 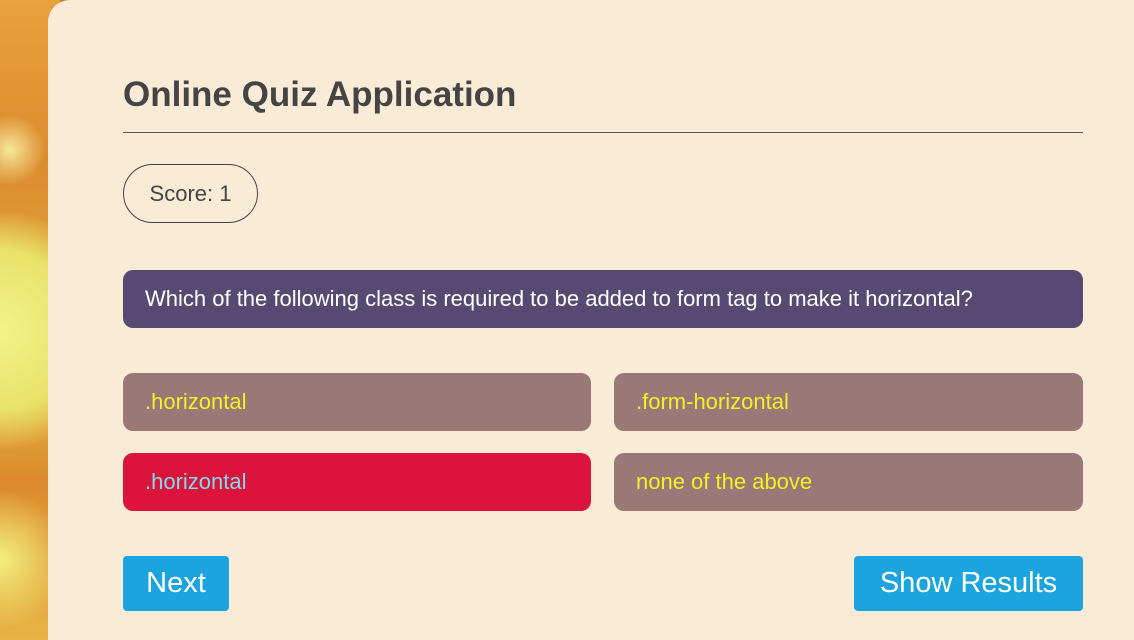 What do you see at coordinates (968, 583) in the screenshot?
I see `show-results-button: Show Results` at bounding box center [968, 583].